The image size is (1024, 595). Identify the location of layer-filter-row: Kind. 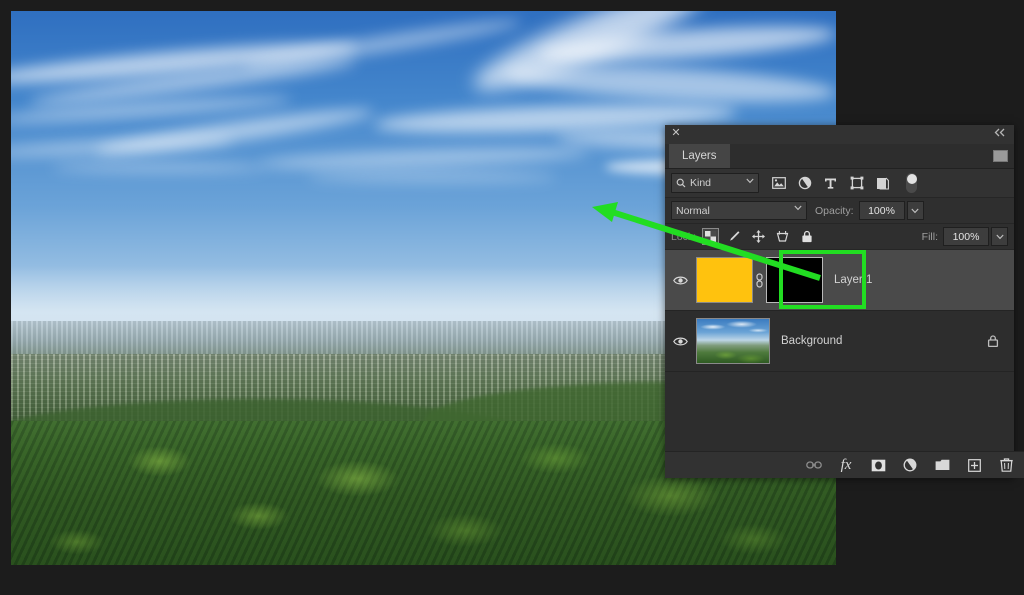
(839, 183).